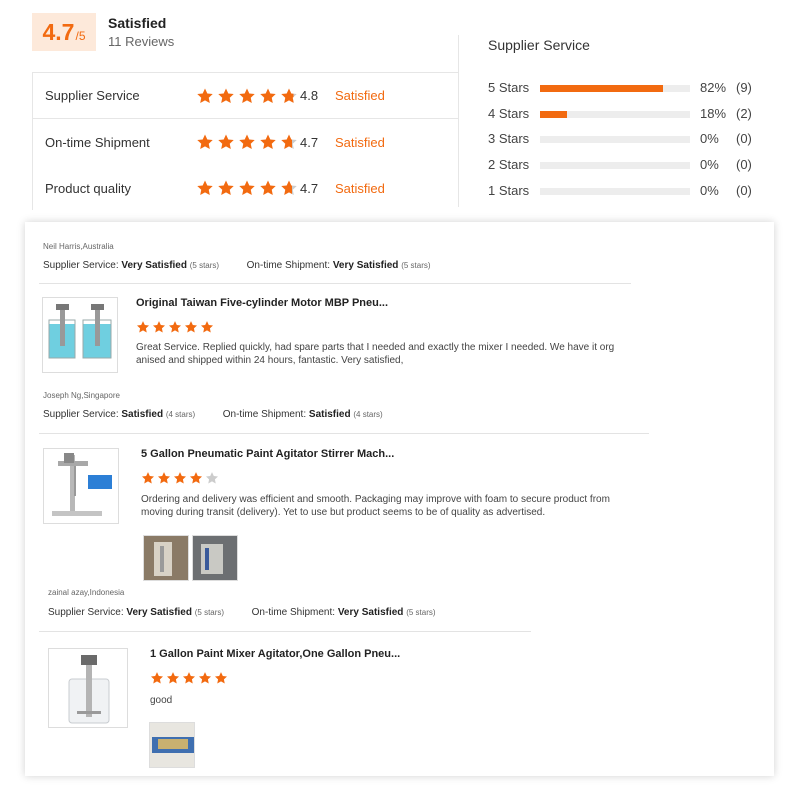 The width and height of the screenshot is (800, 790). What do you see at coordinates (285, 631) in the screenshot?
I see `review-divider` at bounding box center [285, 631].